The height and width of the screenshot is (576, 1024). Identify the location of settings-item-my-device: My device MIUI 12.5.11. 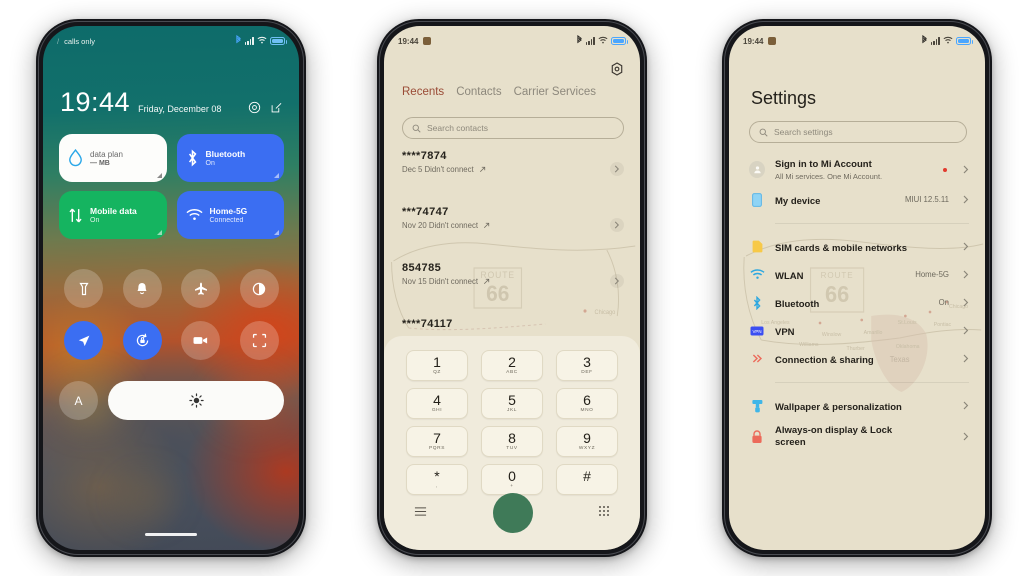
(859, 200).